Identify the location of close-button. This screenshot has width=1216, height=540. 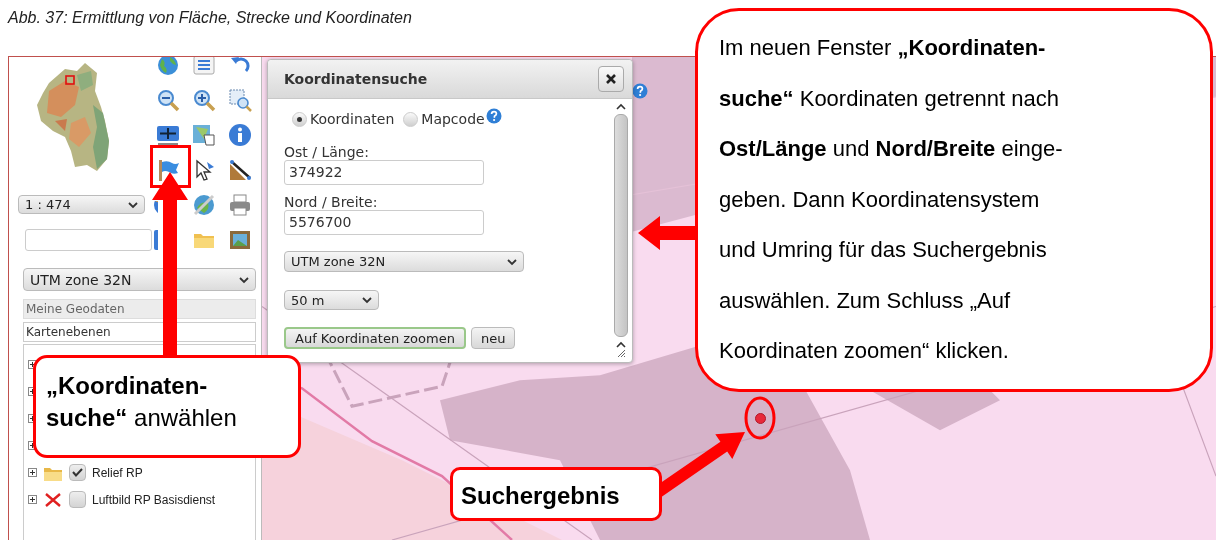
(611, 79).